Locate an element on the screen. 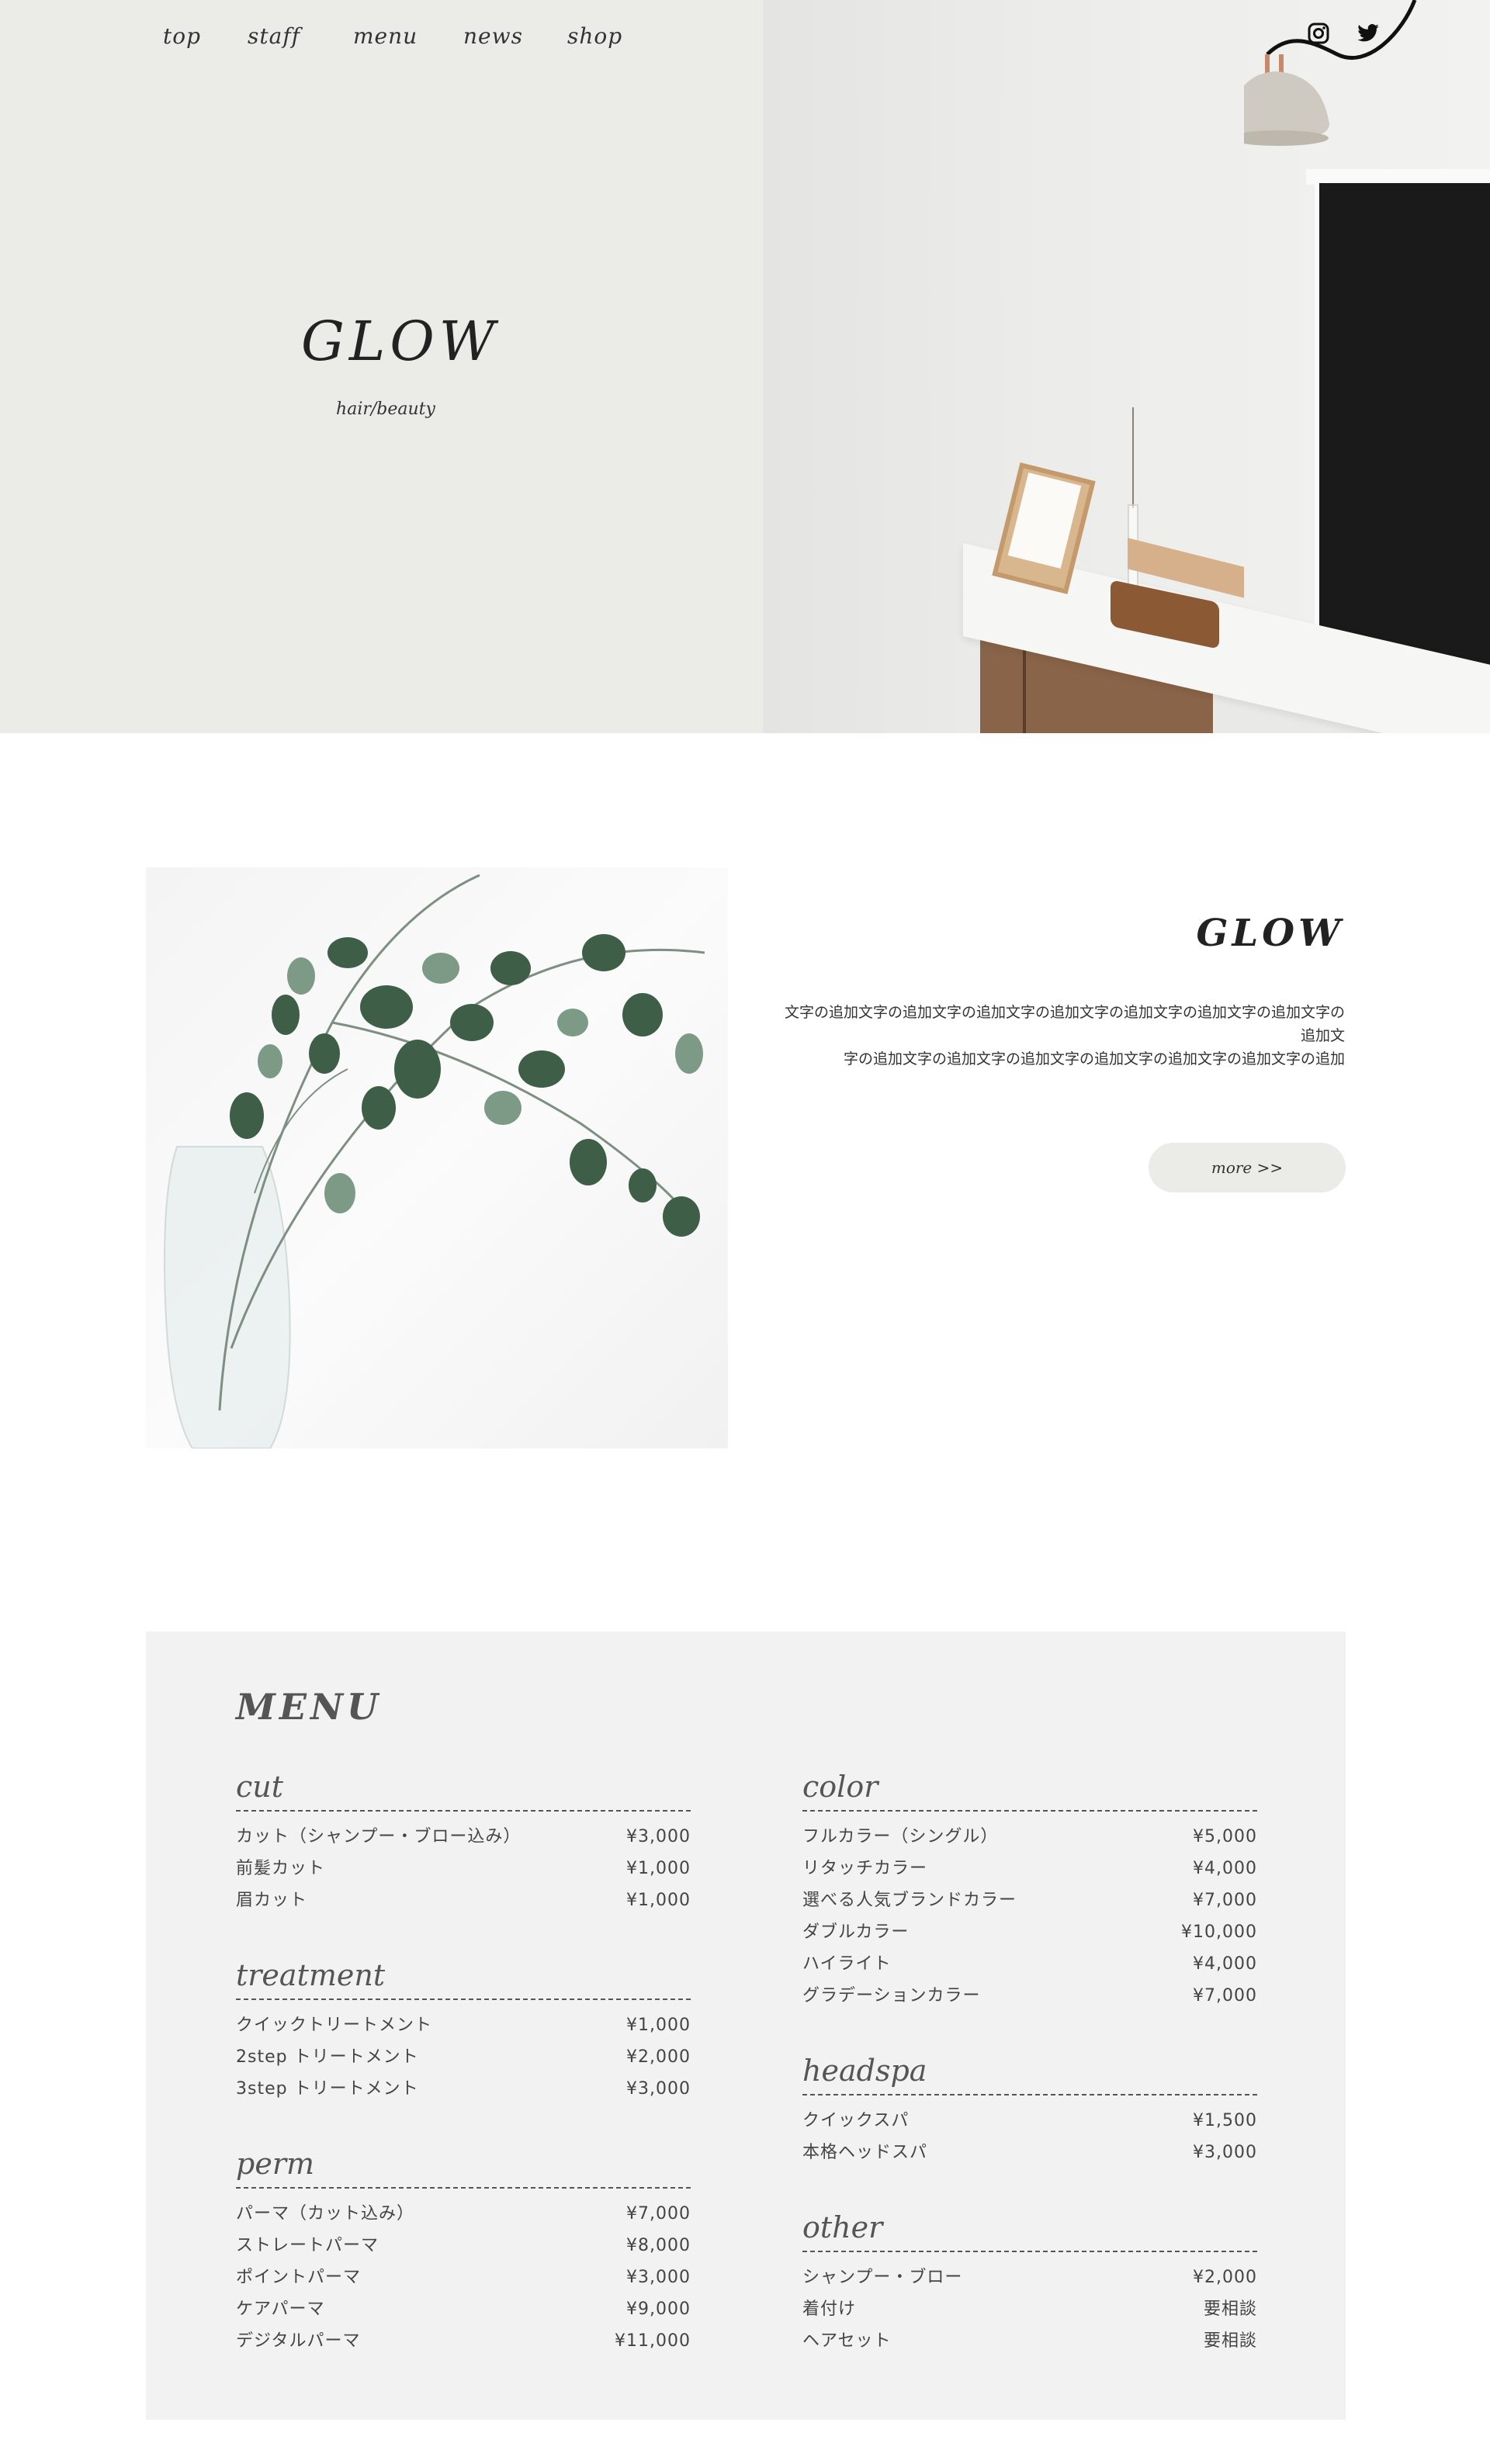 This screenshot has width=1490, height=2464. menu-item-name: フルカラー（シングル） is located at coordinates (900, 1836).